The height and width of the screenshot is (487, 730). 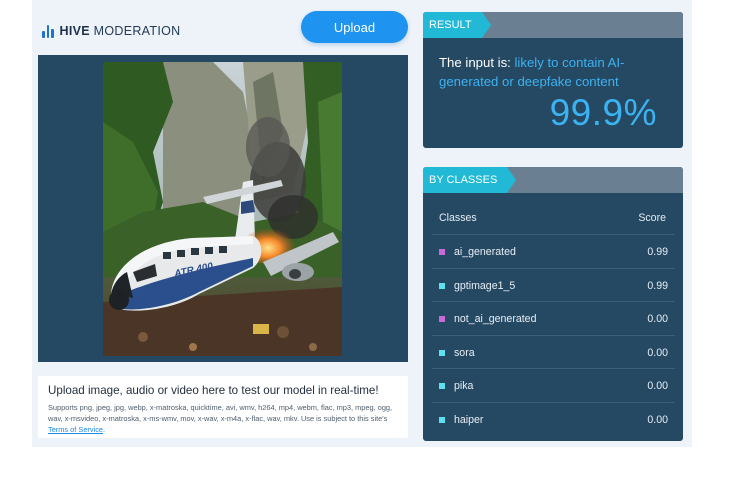 What do you see at coordinates (553, 385) in the screenshot?
I see `class-row: pika 0.00` at bounding box center [553, 385].